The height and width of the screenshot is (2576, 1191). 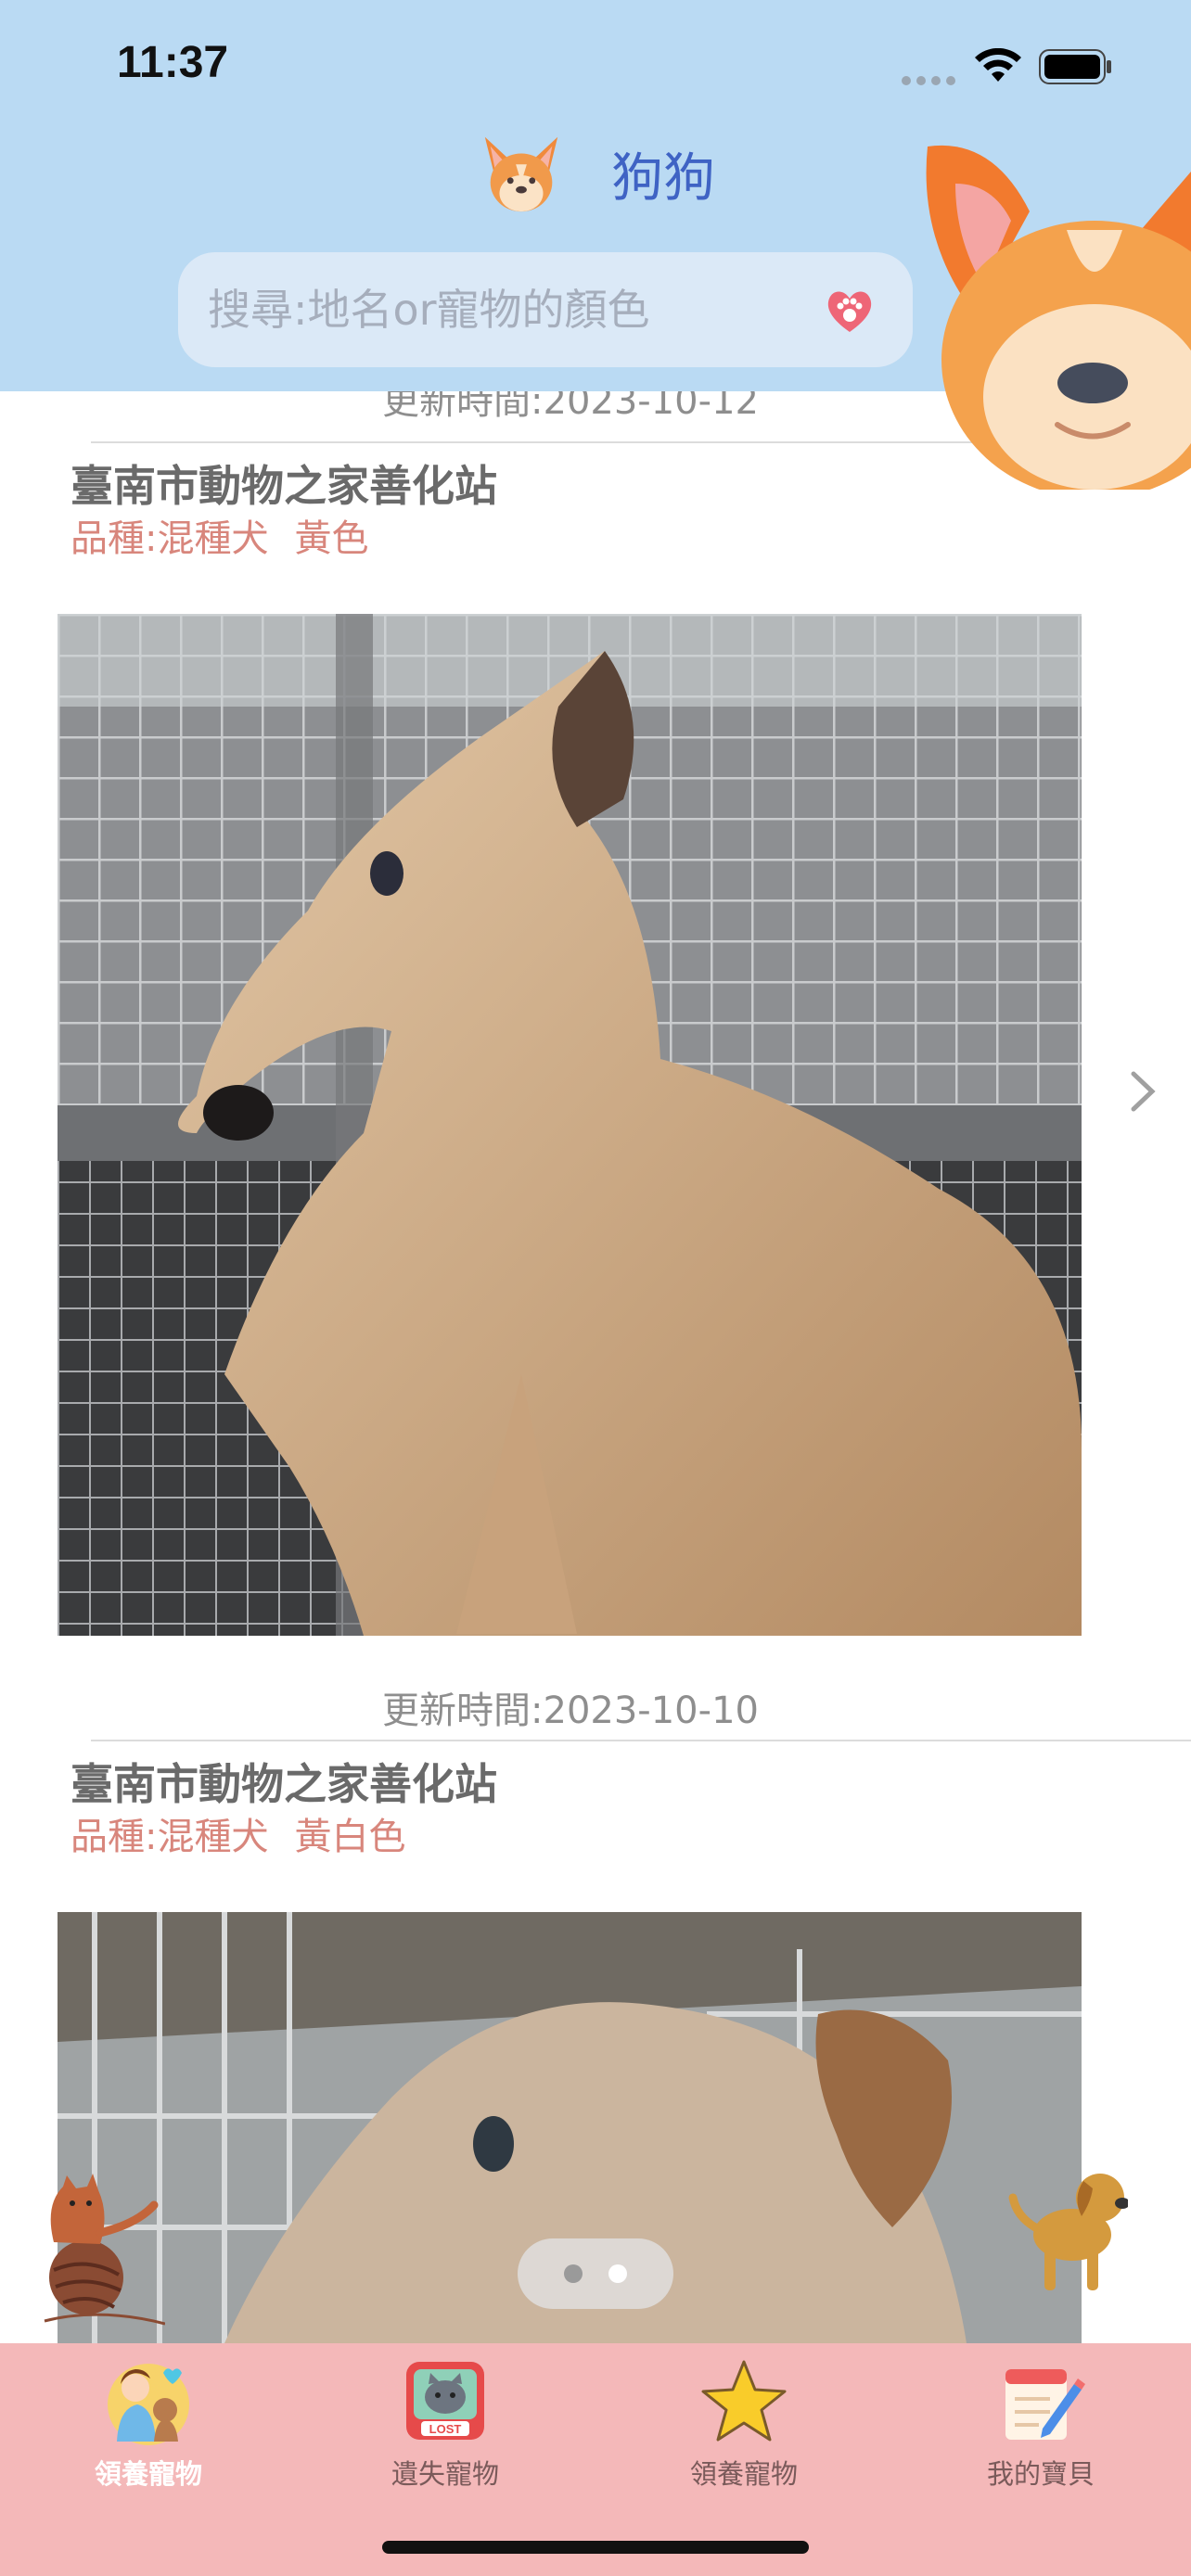 I want to click on lost-cat-icon: LOST, so click(x=445, y=2401).